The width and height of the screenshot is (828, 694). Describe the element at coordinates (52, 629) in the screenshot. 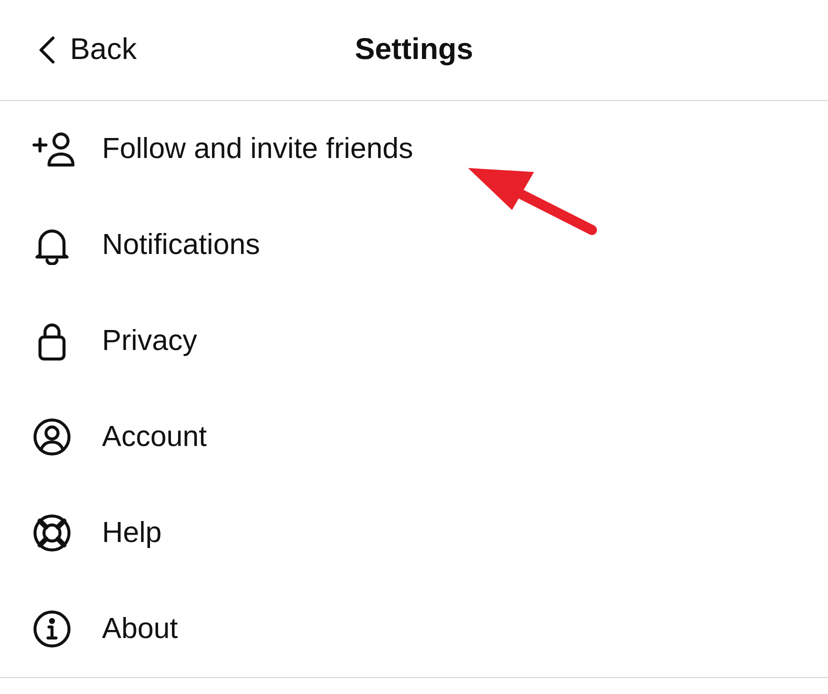

I see `info-icon` at that location.